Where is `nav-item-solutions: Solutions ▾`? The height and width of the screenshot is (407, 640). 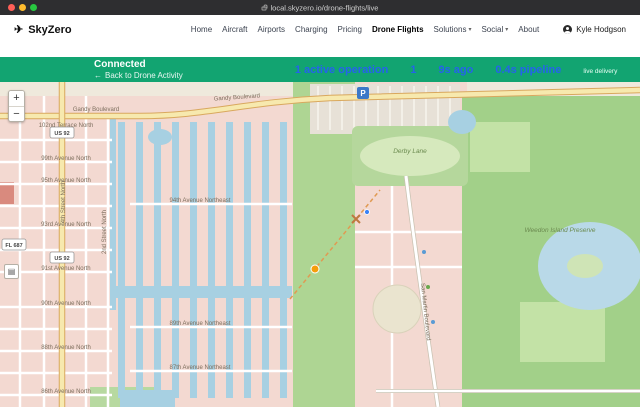 nav-item-solutions: Solutions ▾ is located at coordinates (453, 29).